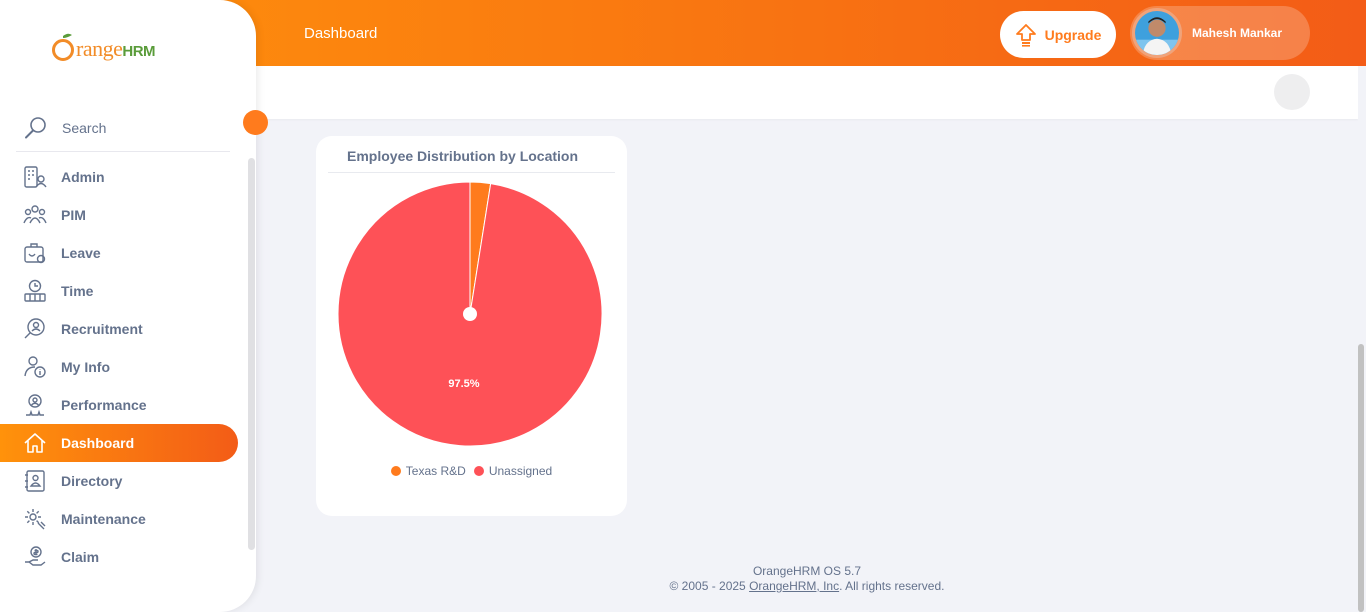  What do you see at coordinates (35, 177) in the screenshot?
I see `admin-icon` at bounding box center [35, 177].